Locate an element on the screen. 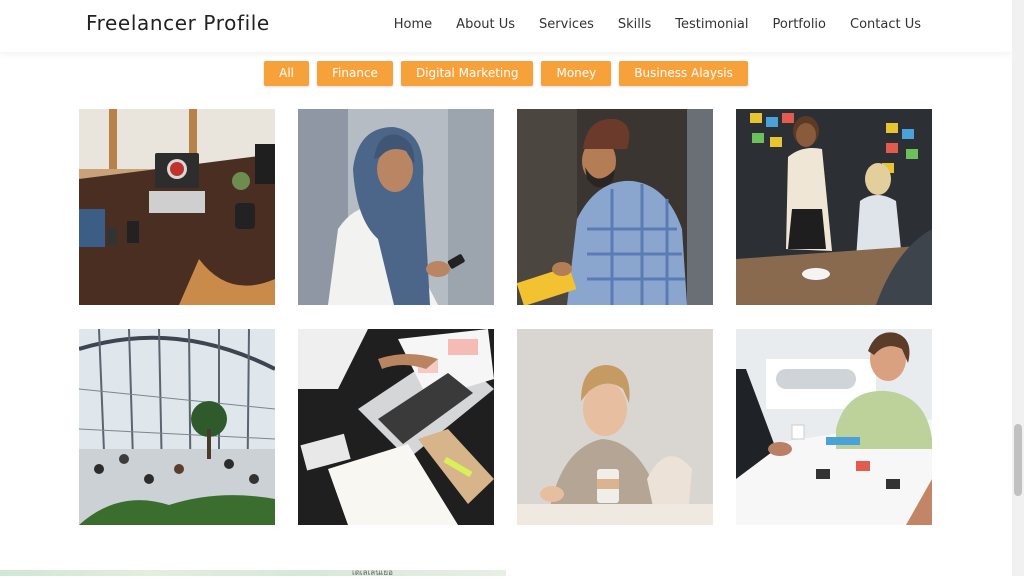  nav-about-us: About Us is located at coordinates (485, 24).